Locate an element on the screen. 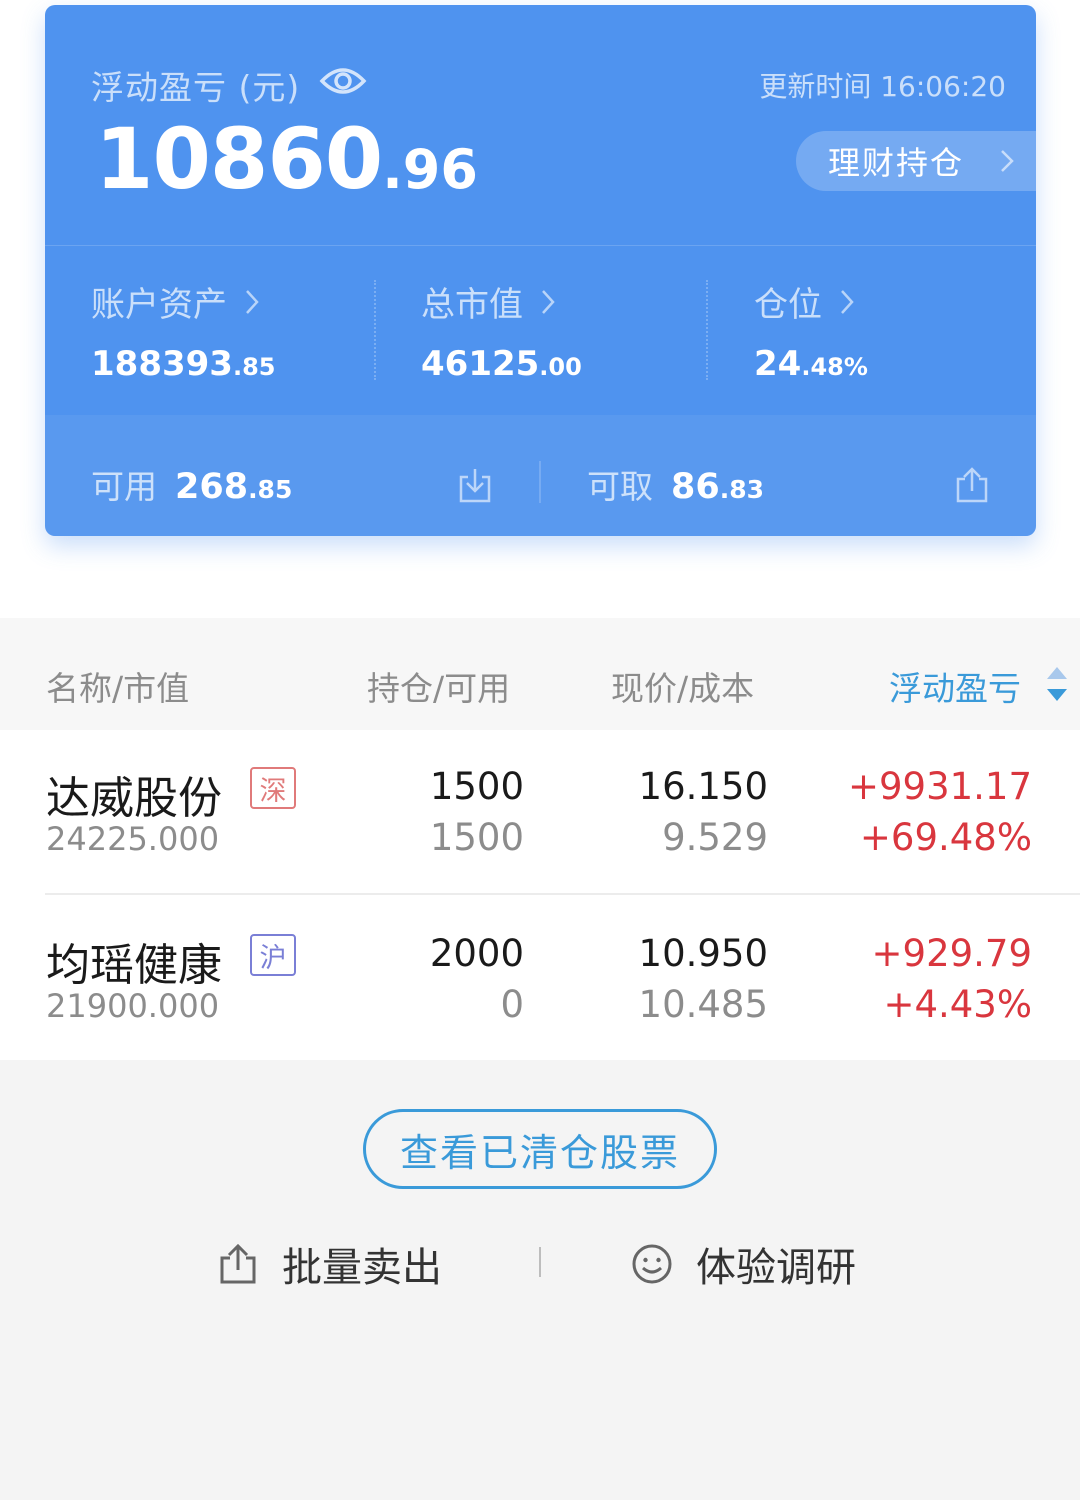 The image size is (1080, 1500). withdrawable-dec: .83 is located at coordinates (742, 489).